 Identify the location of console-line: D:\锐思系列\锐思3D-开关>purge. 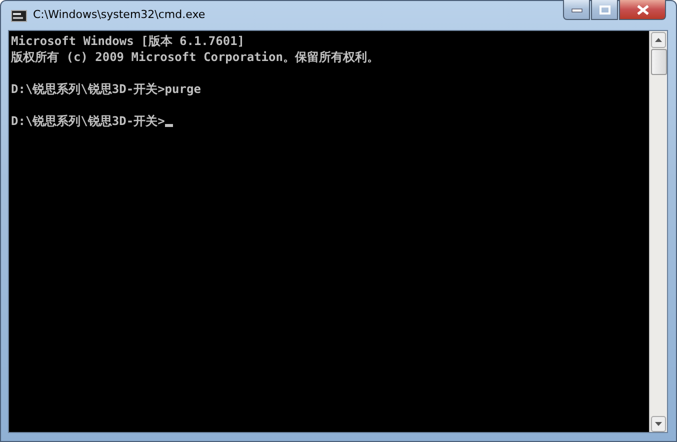
(106, 89).